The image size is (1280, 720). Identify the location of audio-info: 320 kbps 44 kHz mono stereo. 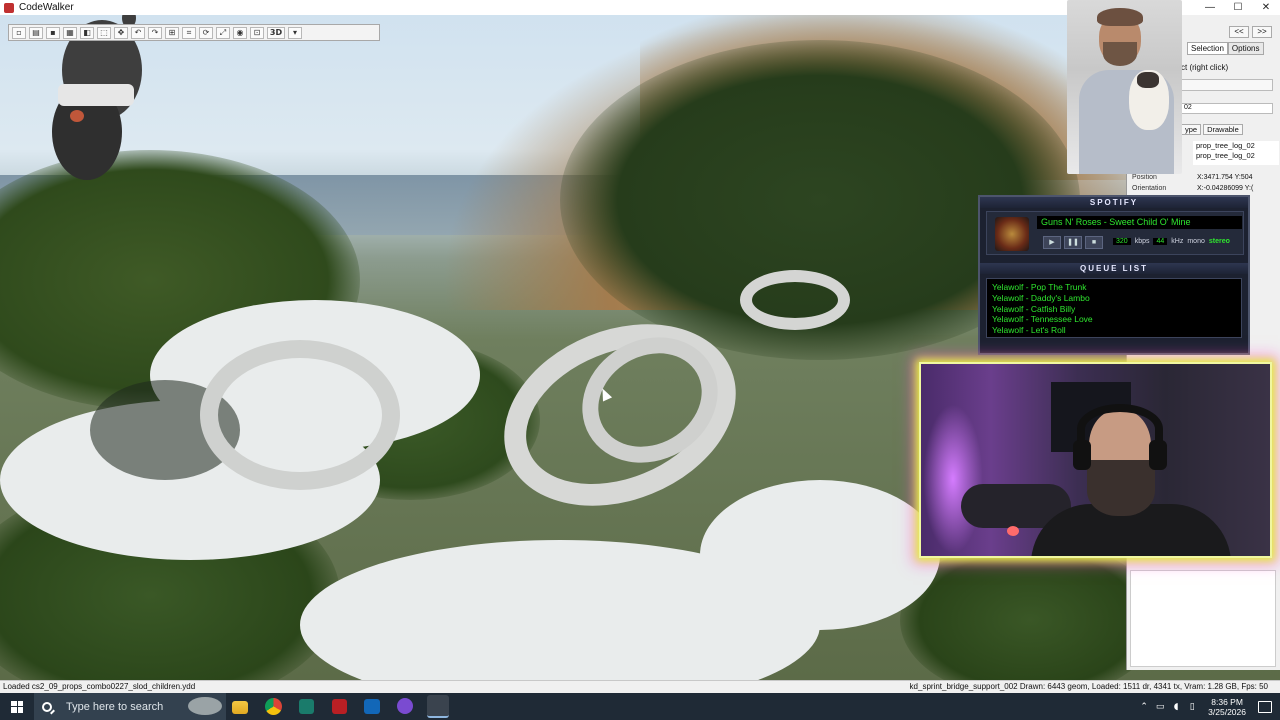
(1171, 241).